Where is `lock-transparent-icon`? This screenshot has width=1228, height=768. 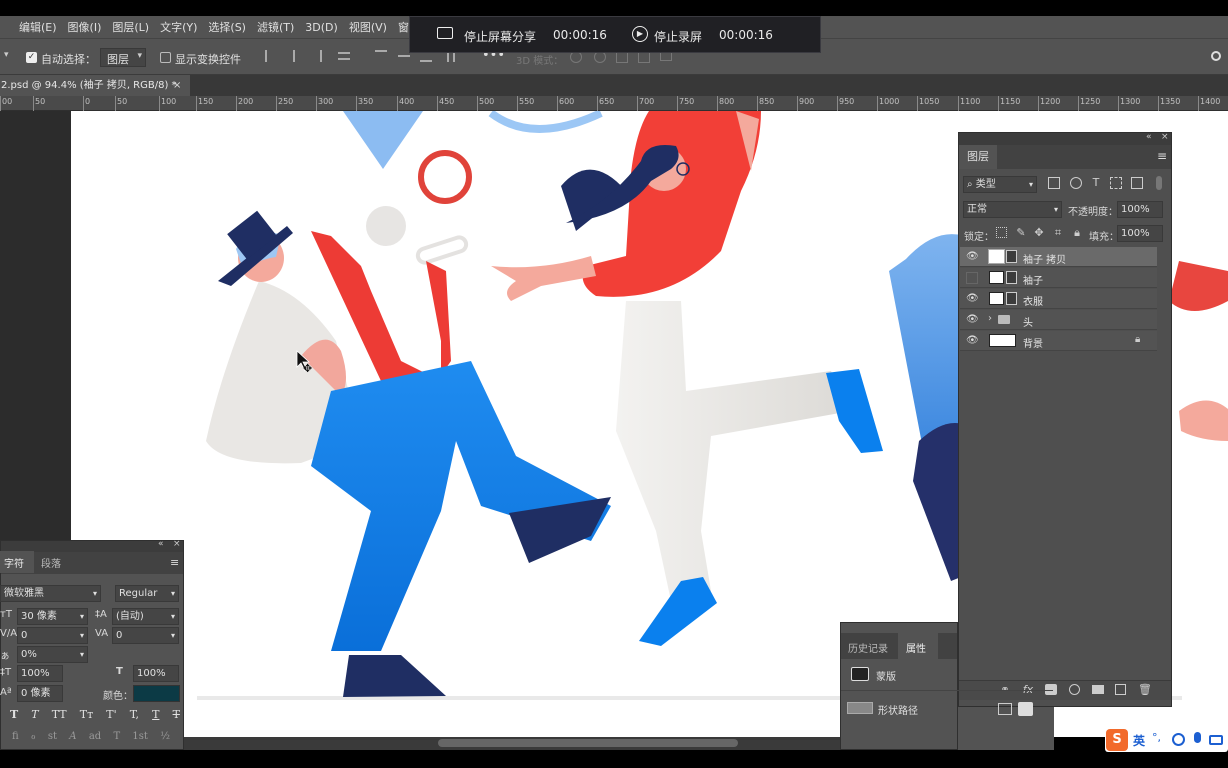
lock-transparent-icon is located at coordinates (1001, 232).